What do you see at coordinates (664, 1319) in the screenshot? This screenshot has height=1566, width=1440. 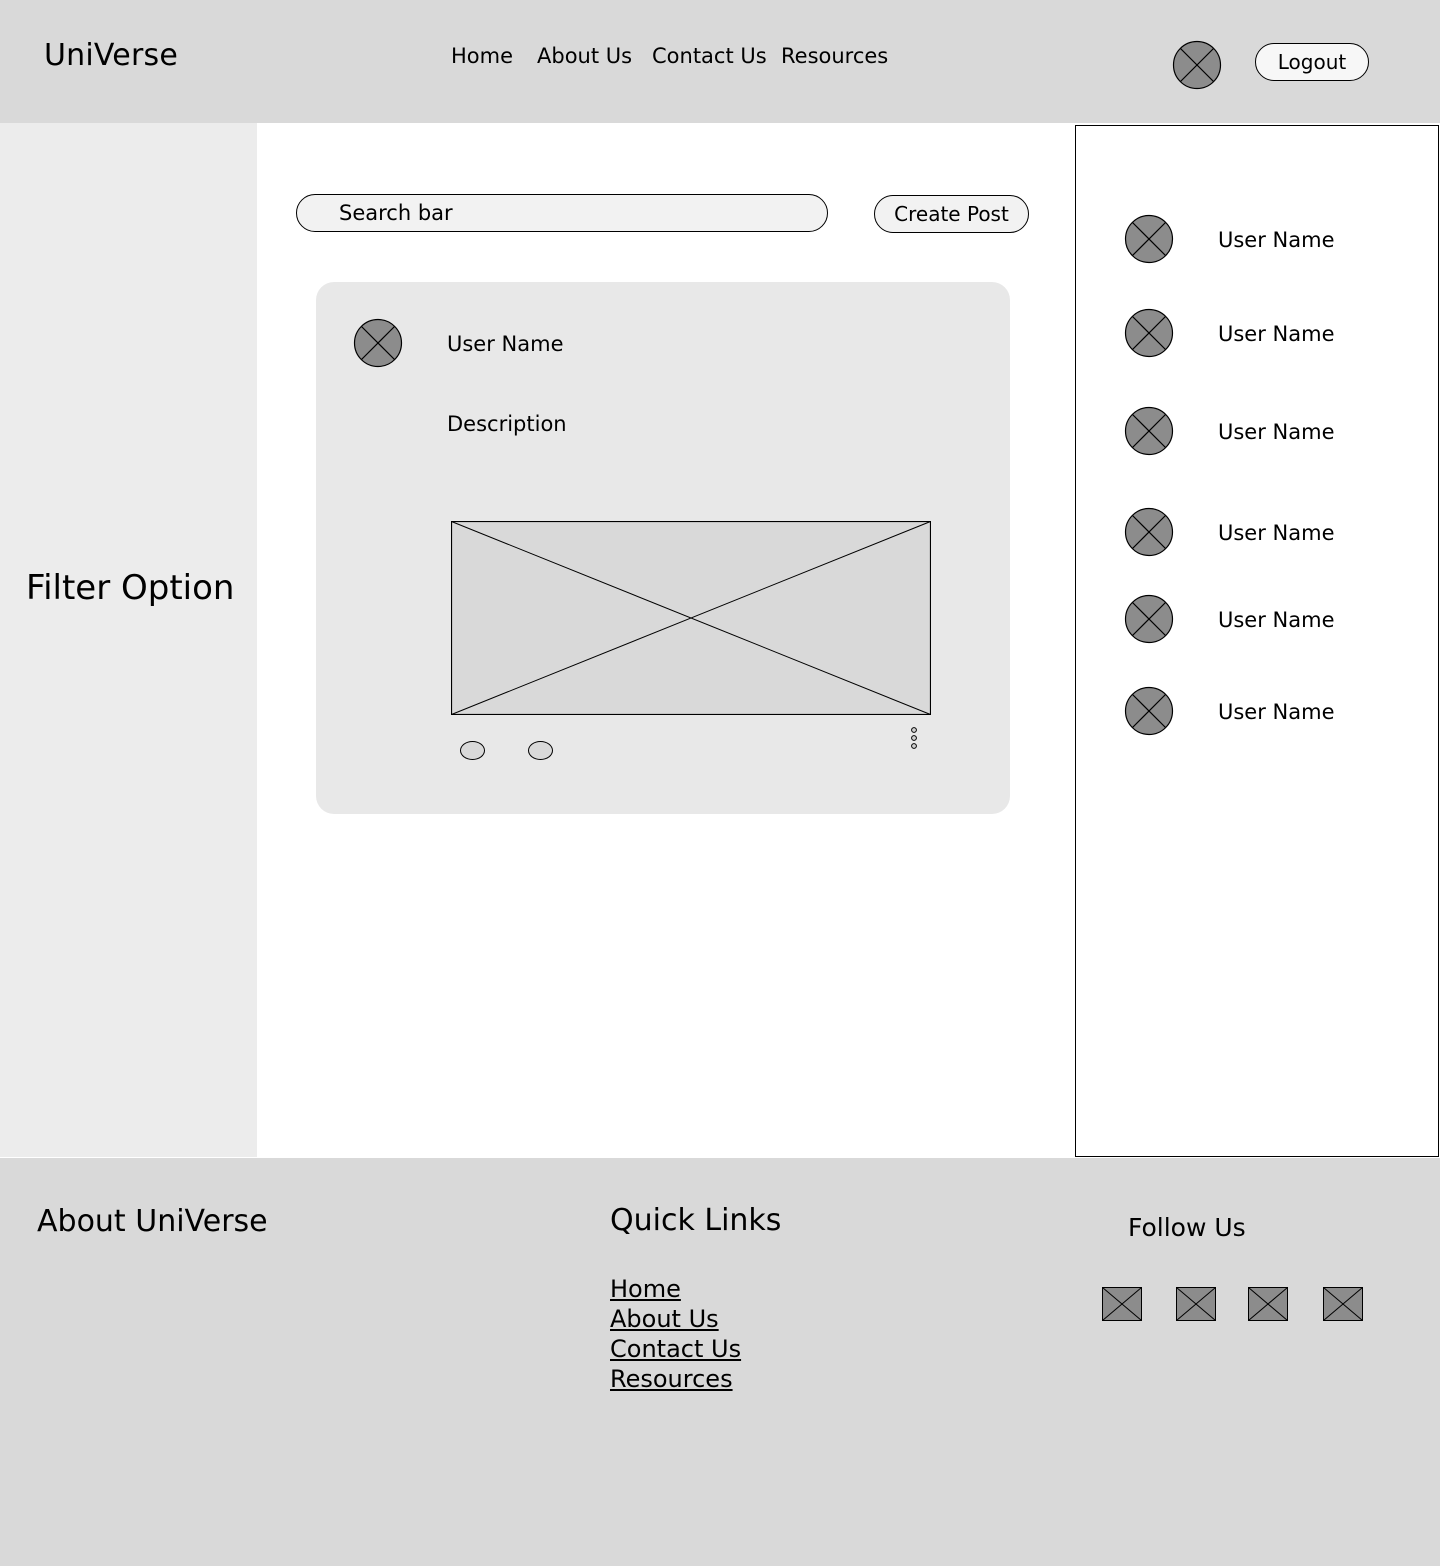 I see `footer-link-about-us: About Us` at bounding box center [664, 1319].